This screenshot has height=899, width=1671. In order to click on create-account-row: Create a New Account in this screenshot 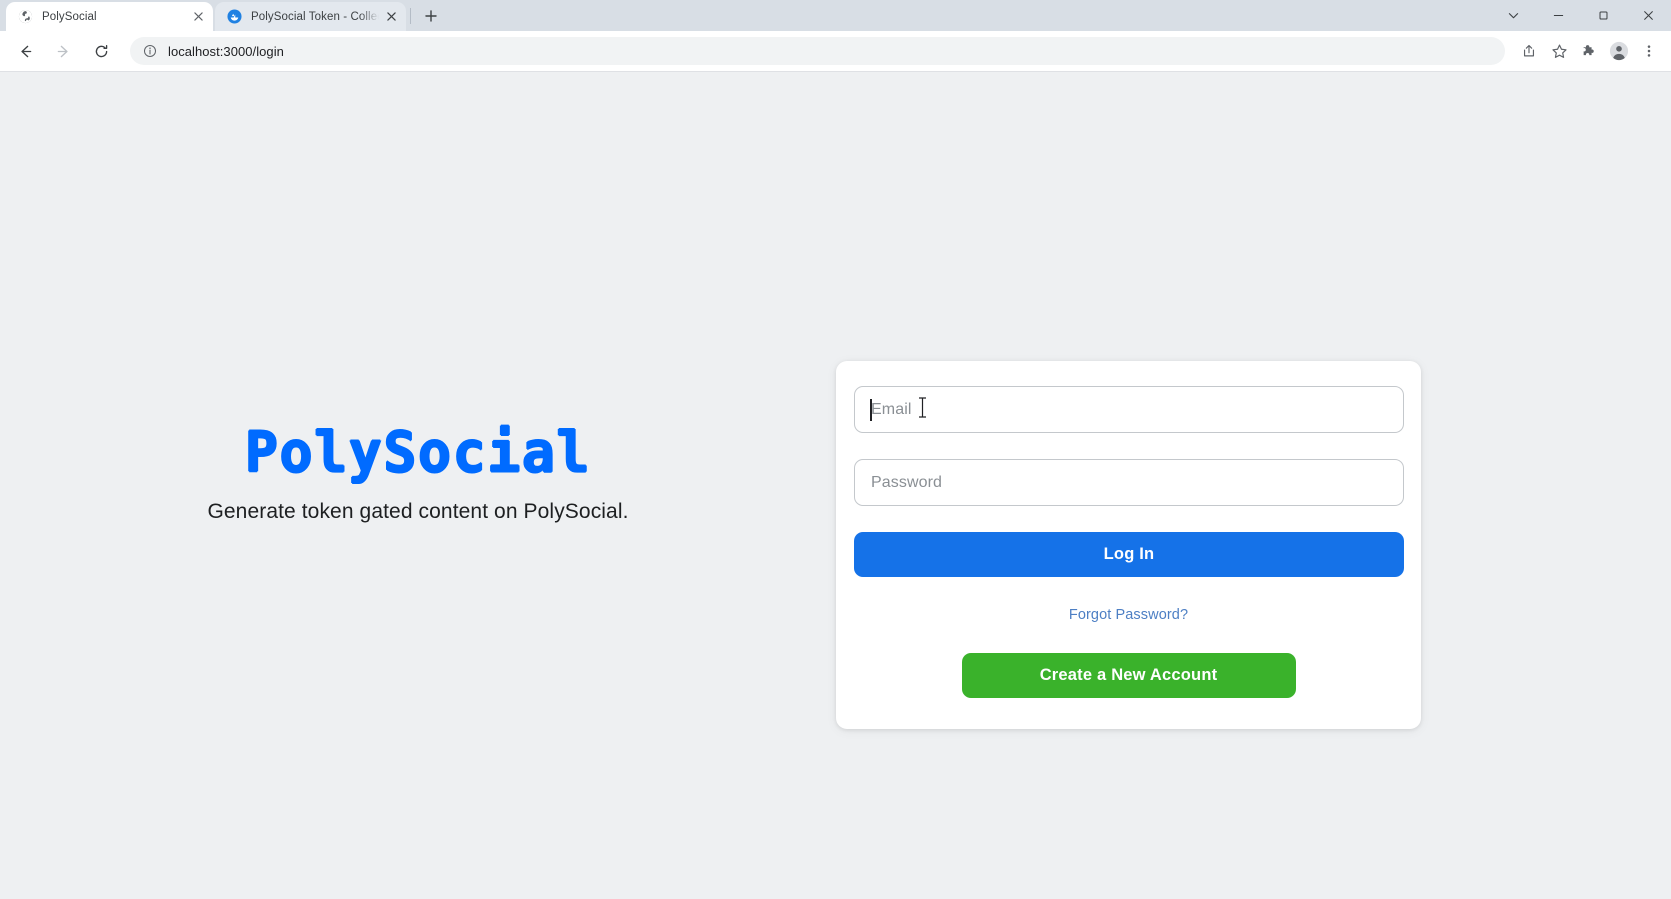, I will do `click(1128, 675)`.